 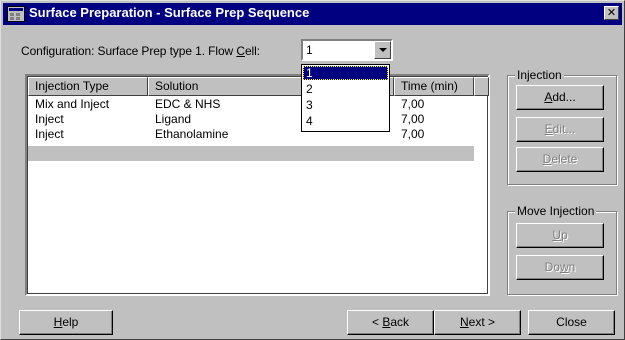 I want to click on cell-solution: Ethanolamine, so click(x=192, y=134).